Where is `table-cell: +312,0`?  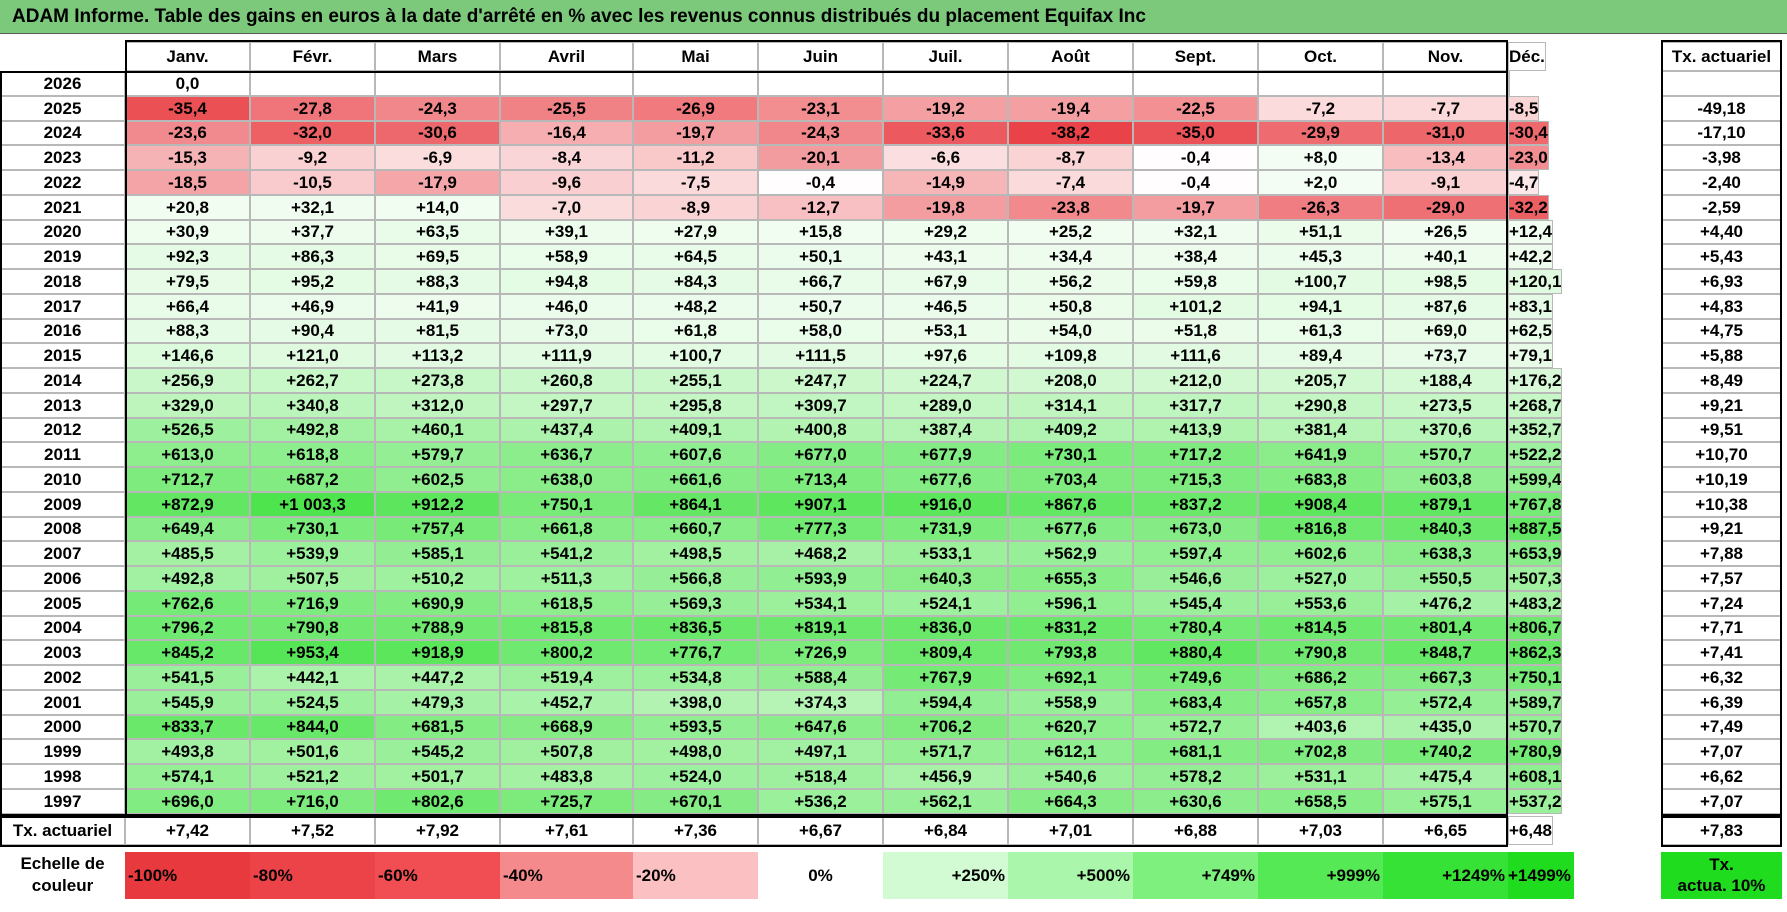
table-cell: +312,0 is located at coordinates (437, 405).